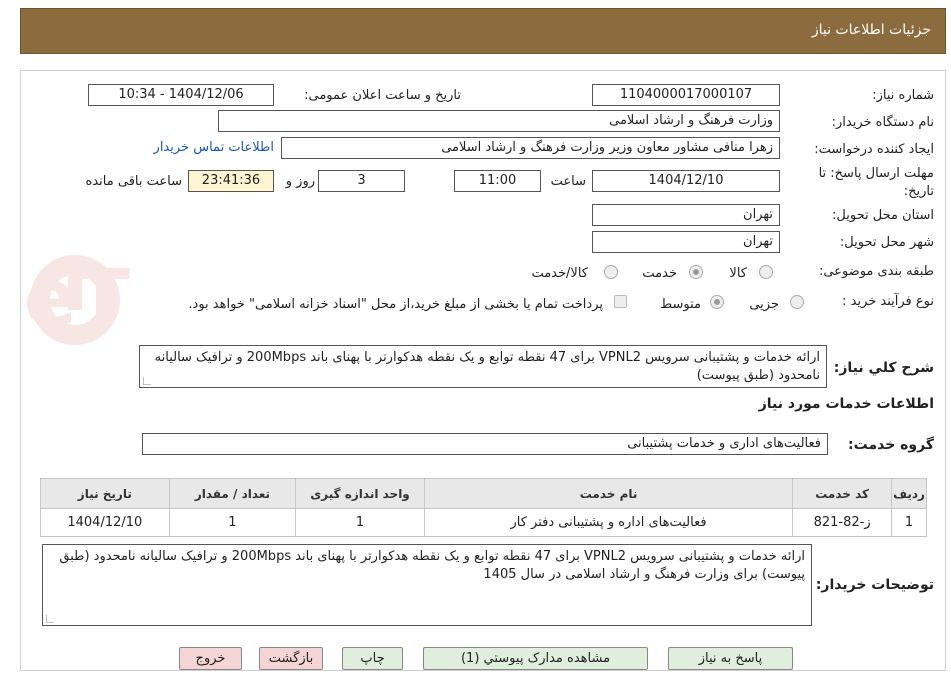 This screenshot has width=951, height=691. What do you see at coordinates (730, 658) in the screenshot?
I see `reply-button: پاسخ به نیاز` at bounding box center [730, 658].